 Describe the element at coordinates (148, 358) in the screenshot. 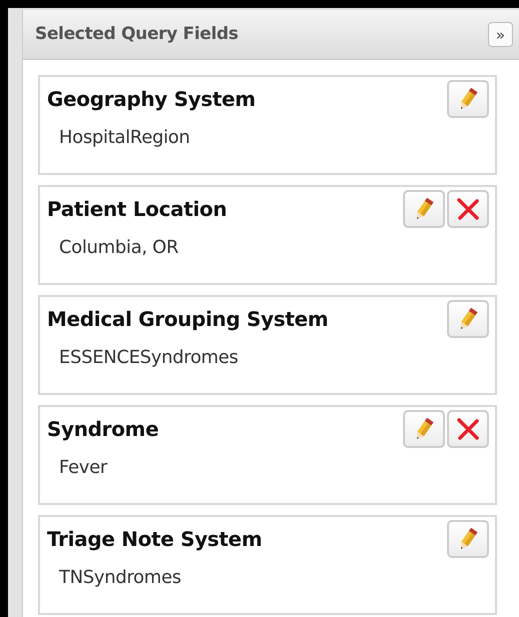

I see `field-value: ESSENCESyndromes` at that location.